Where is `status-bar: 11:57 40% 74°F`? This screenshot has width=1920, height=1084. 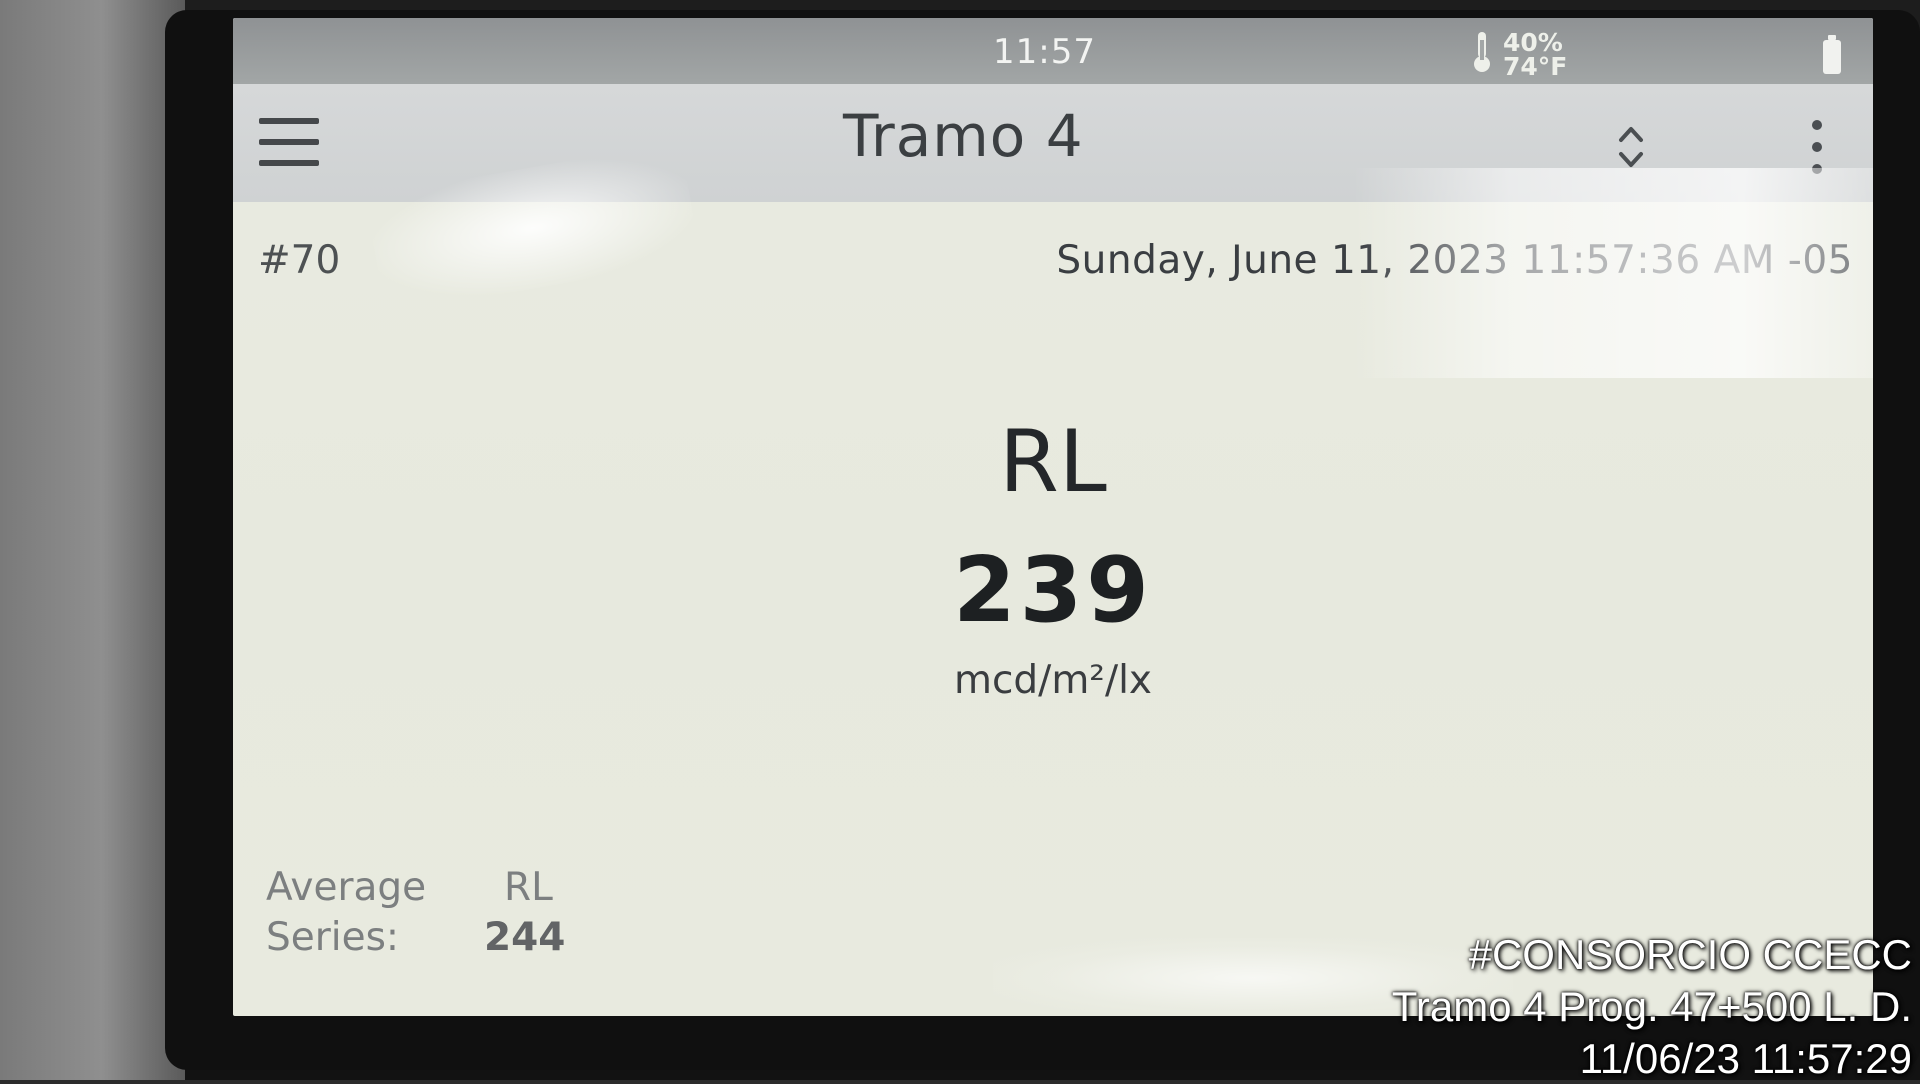 status-bar: 11:57 40% 74°F is located at coordinates (1053, 51).